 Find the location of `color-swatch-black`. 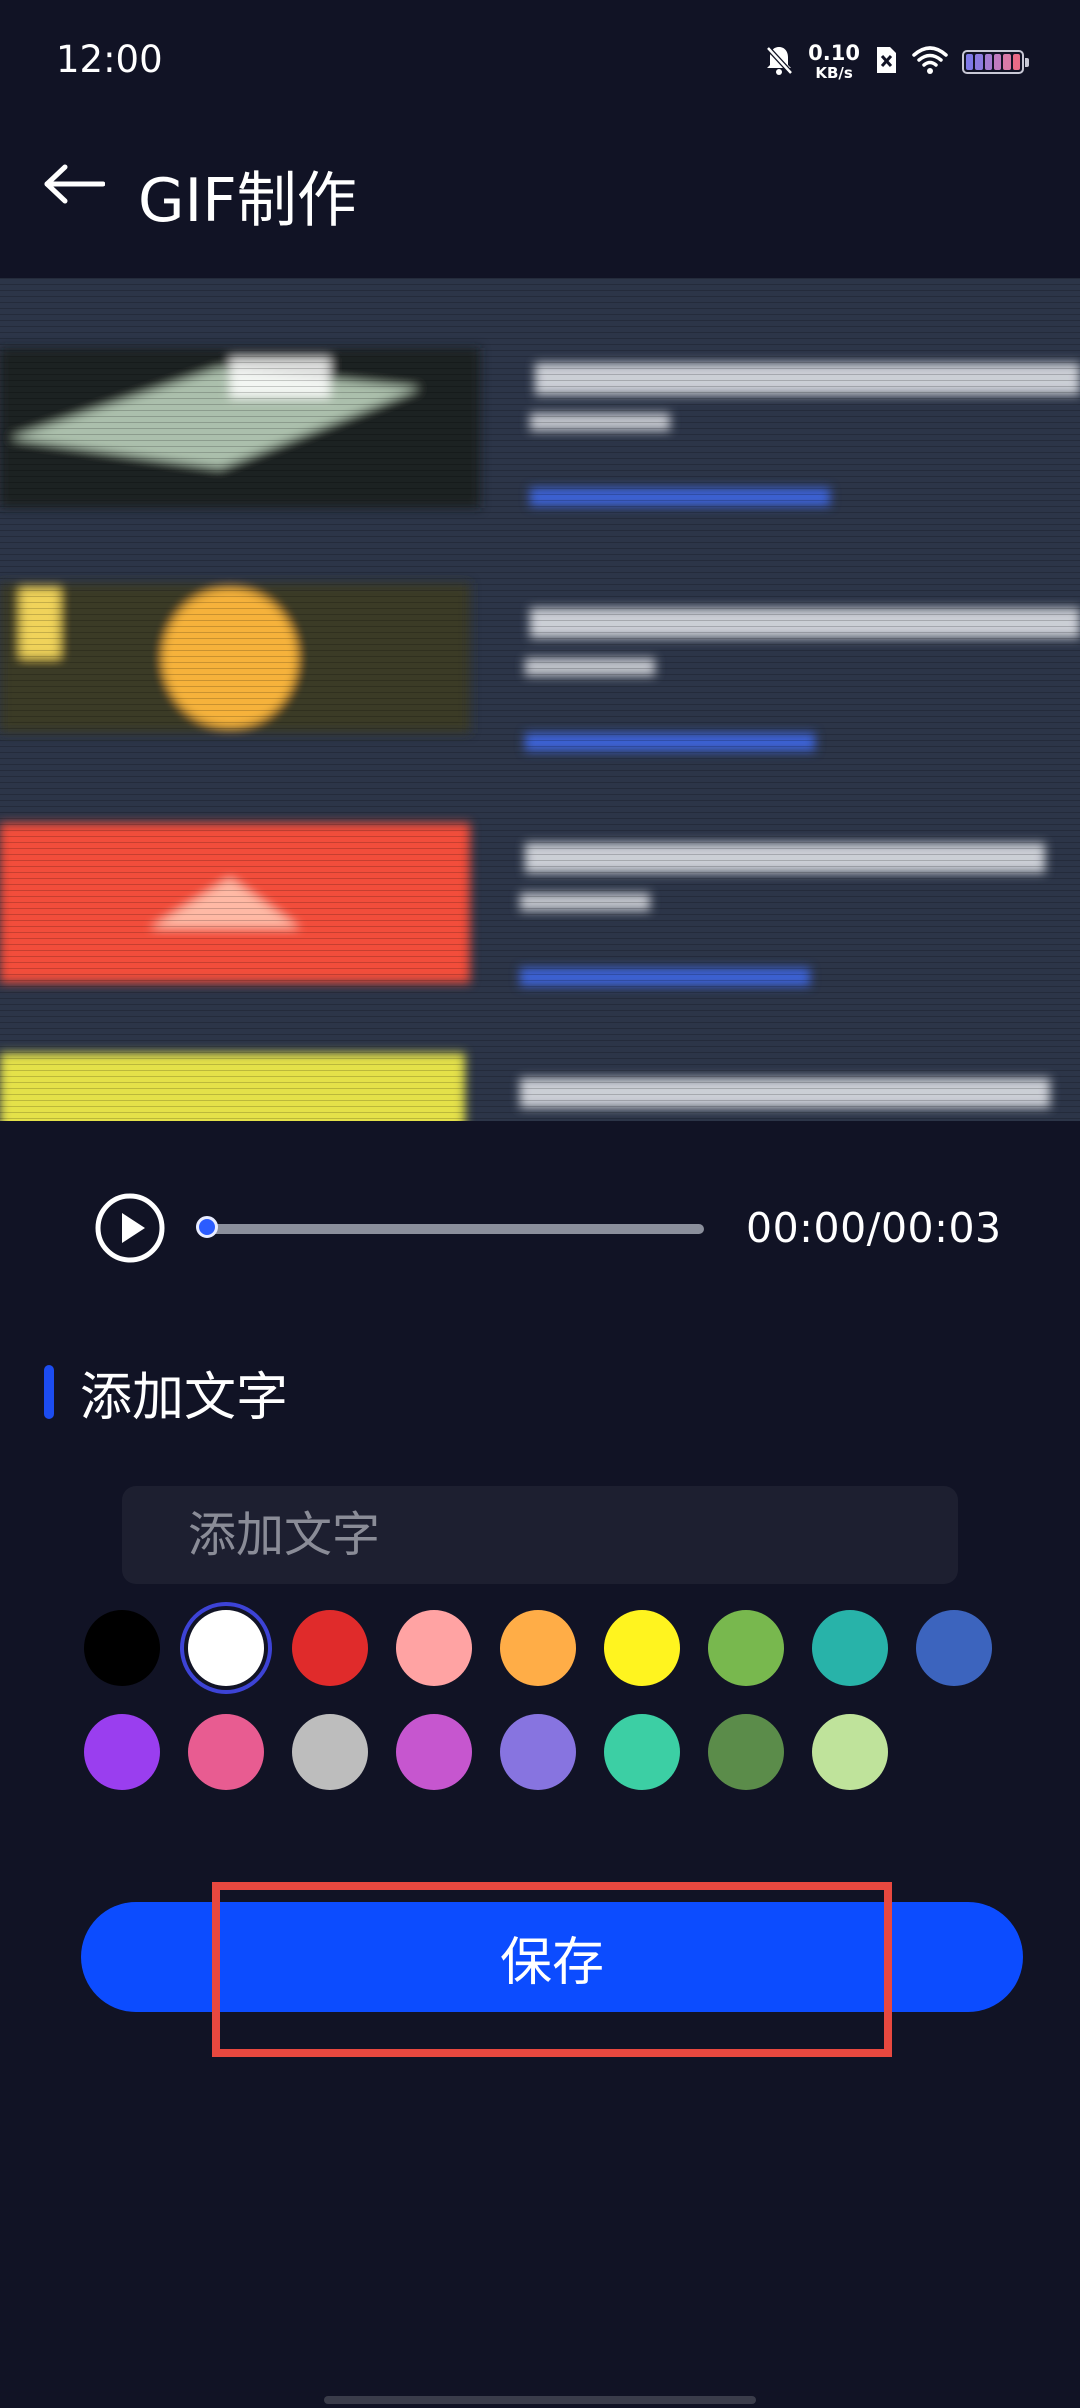

color-swatch-black is located at coordinates (122, 1648).